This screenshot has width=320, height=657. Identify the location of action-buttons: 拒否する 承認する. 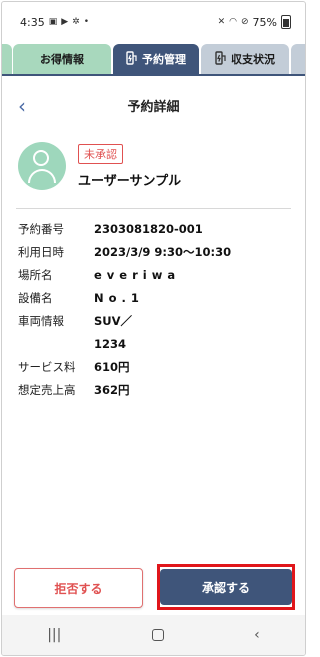
(154, 587).